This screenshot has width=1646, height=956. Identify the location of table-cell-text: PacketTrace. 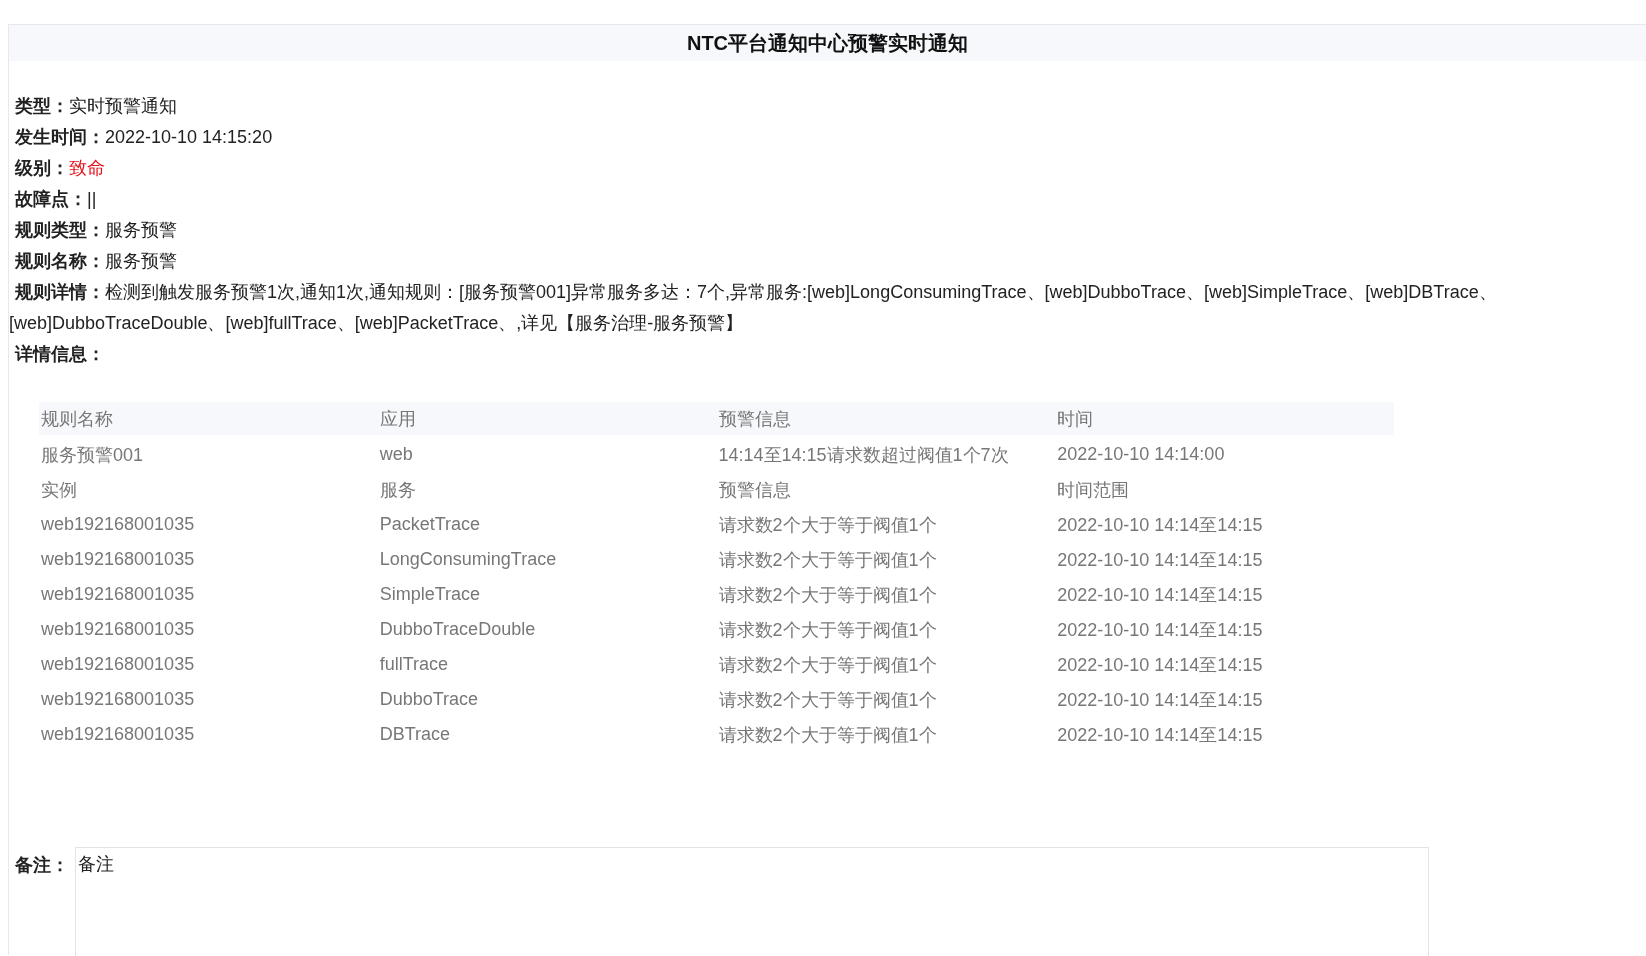
(430, 524).